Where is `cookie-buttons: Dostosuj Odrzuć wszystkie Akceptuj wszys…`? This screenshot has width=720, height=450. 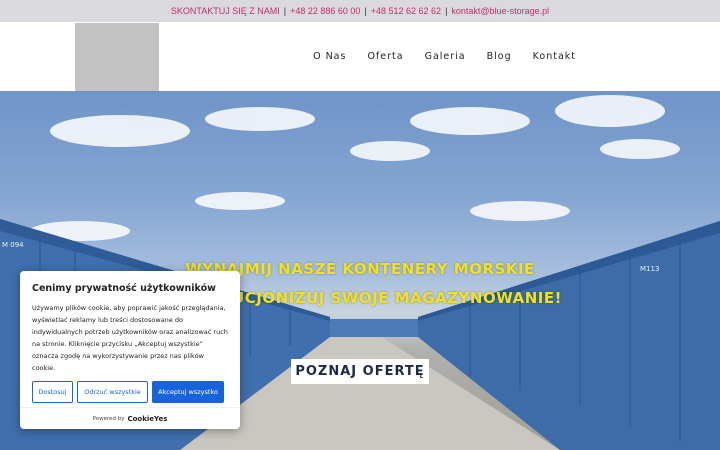
cookie-buttons: Dostosuj Odrzuć wszystkie Akceptuj wszys… is located at coordinates (130, 392).